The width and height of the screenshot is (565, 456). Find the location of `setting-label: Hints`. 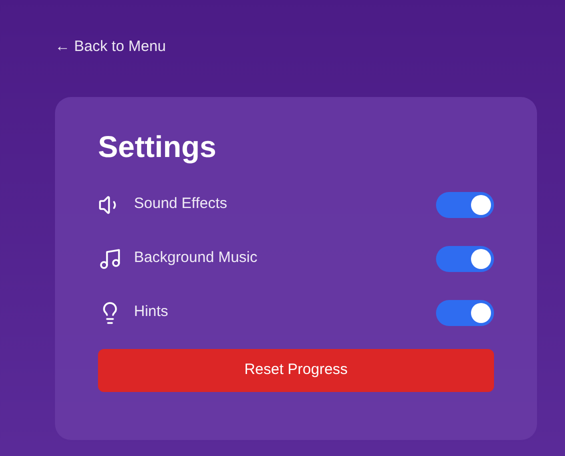

setting-label: Hints is located at coordinates (152, 312).